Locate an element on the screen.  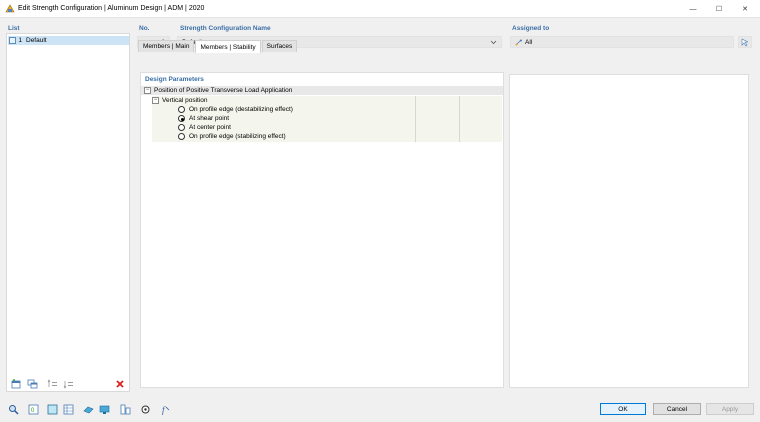
model-icon is located at coordinates (88, 409).